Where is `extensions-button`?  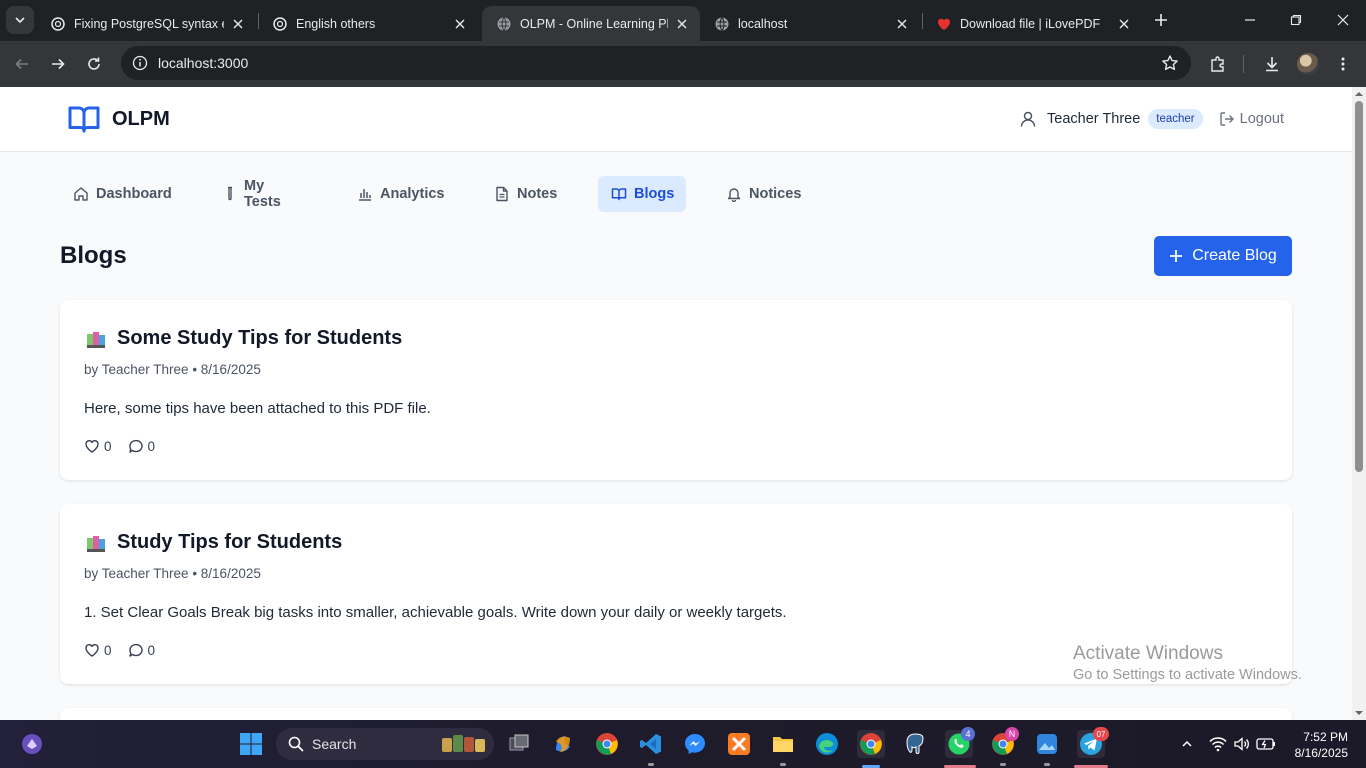
extensions-button is located at coordinates (1218, 64).